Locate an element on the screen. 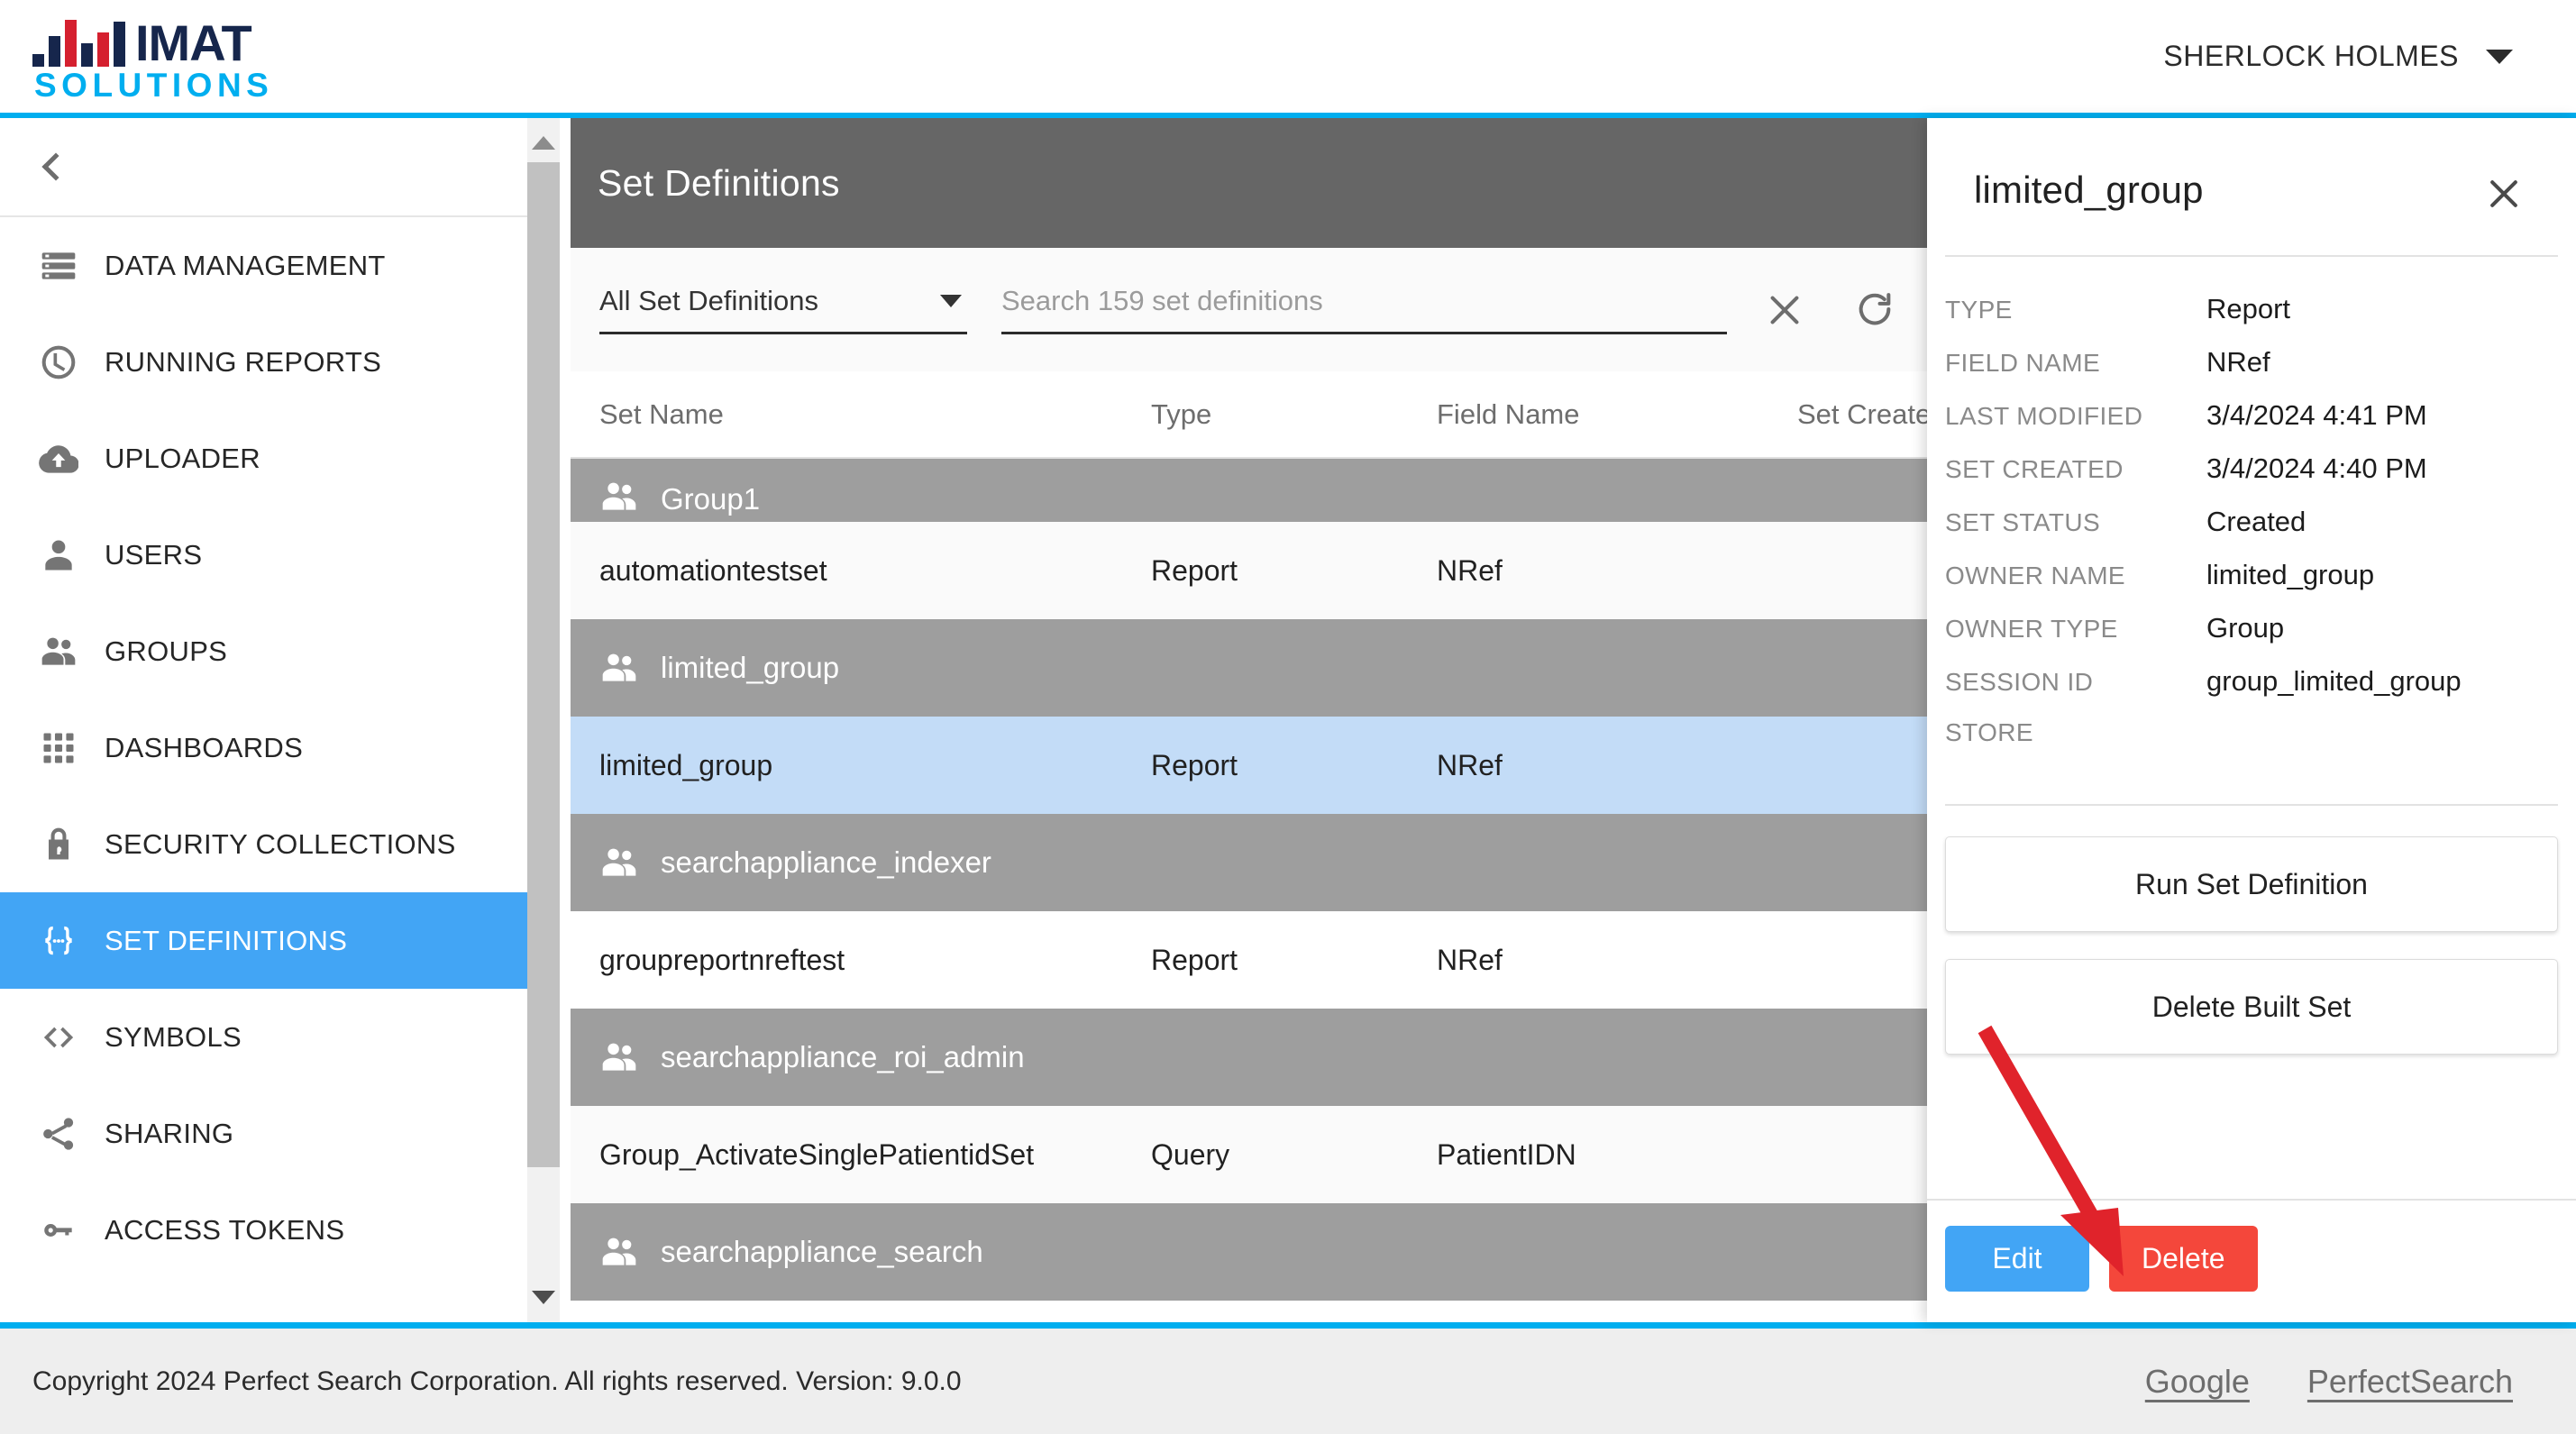  detail-field-set-created: SET CREATED 3/4/2024 4:40 PM is located at coordinates (2251, 479).